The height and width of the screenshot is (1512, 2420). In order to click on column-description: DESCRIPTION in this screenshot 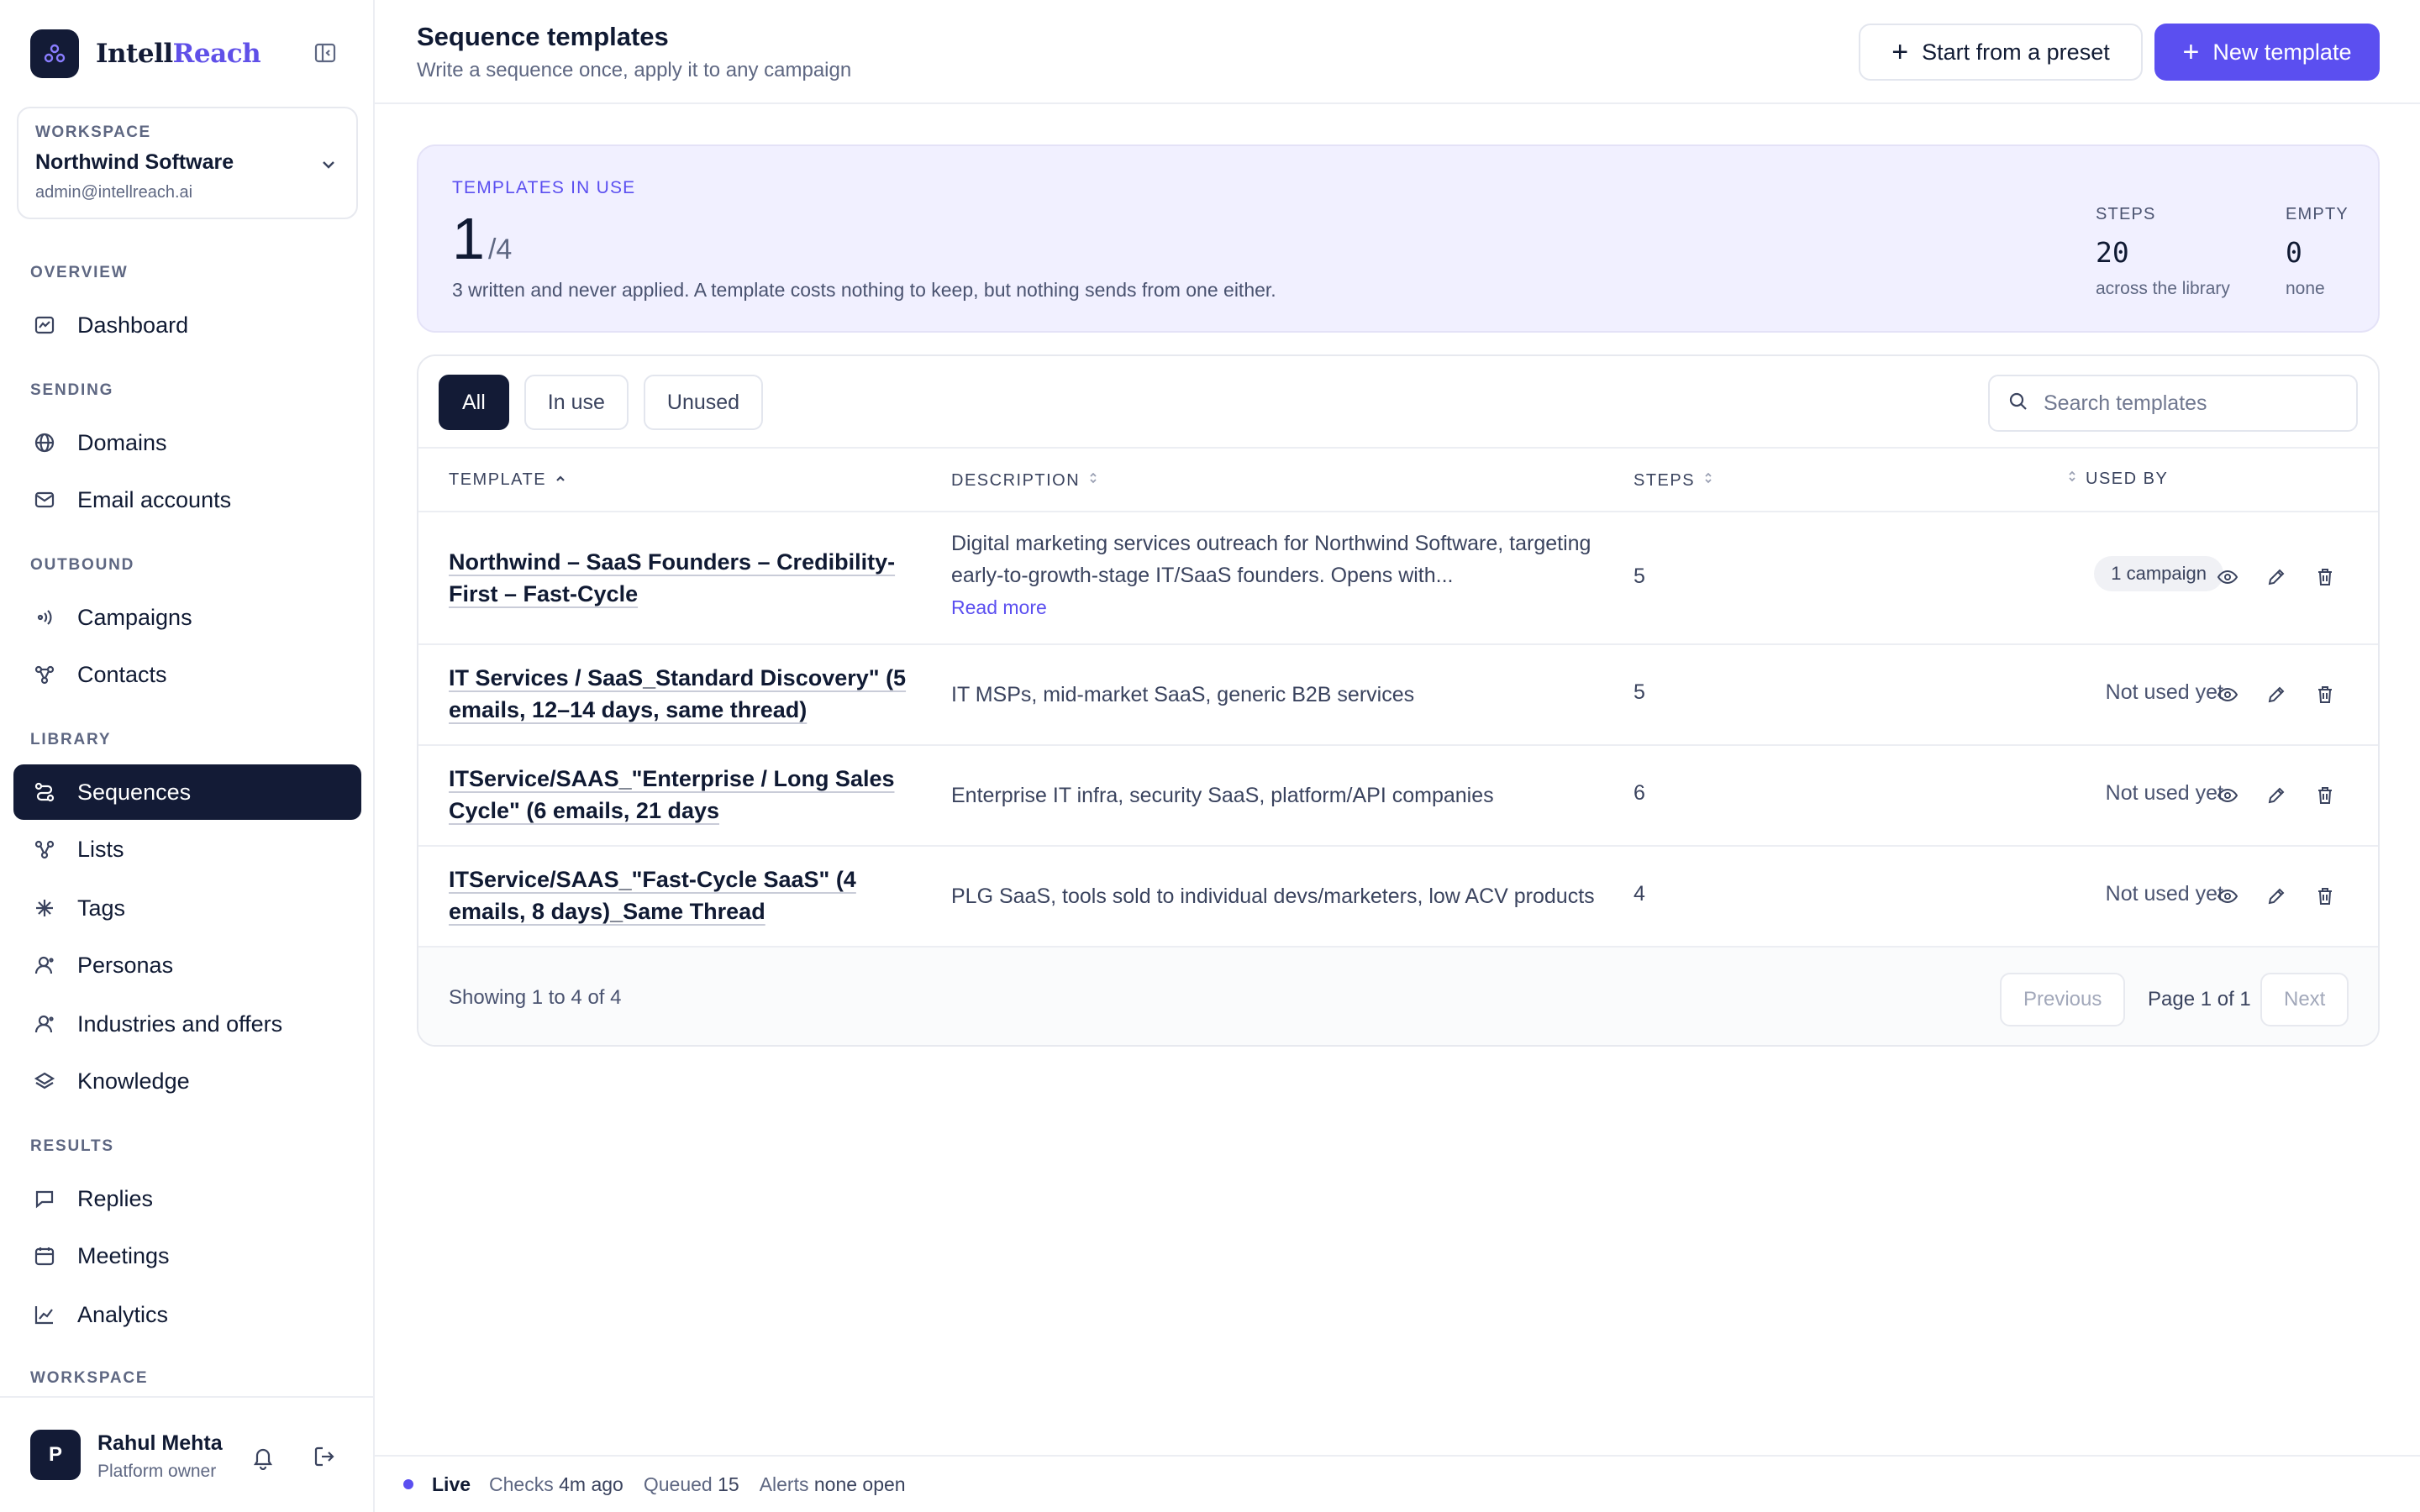, I will do `click(1024, 480)`.